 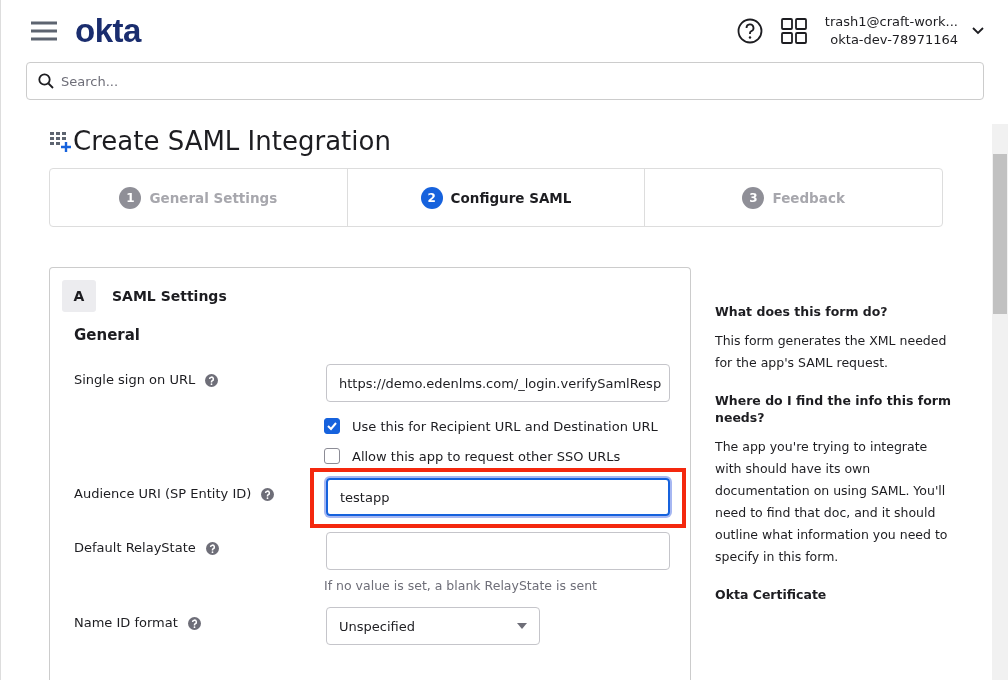 I want to click on step-number: 3, so click(x=753, y=197).